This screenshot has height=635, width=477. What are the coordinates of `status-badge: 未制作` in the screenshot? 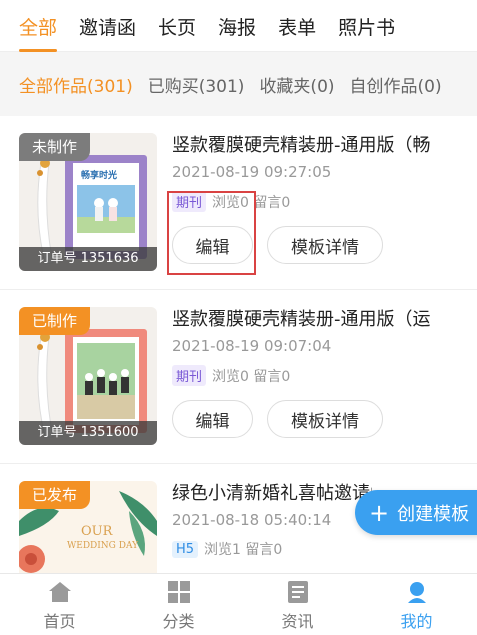 It's located at (55, 147).